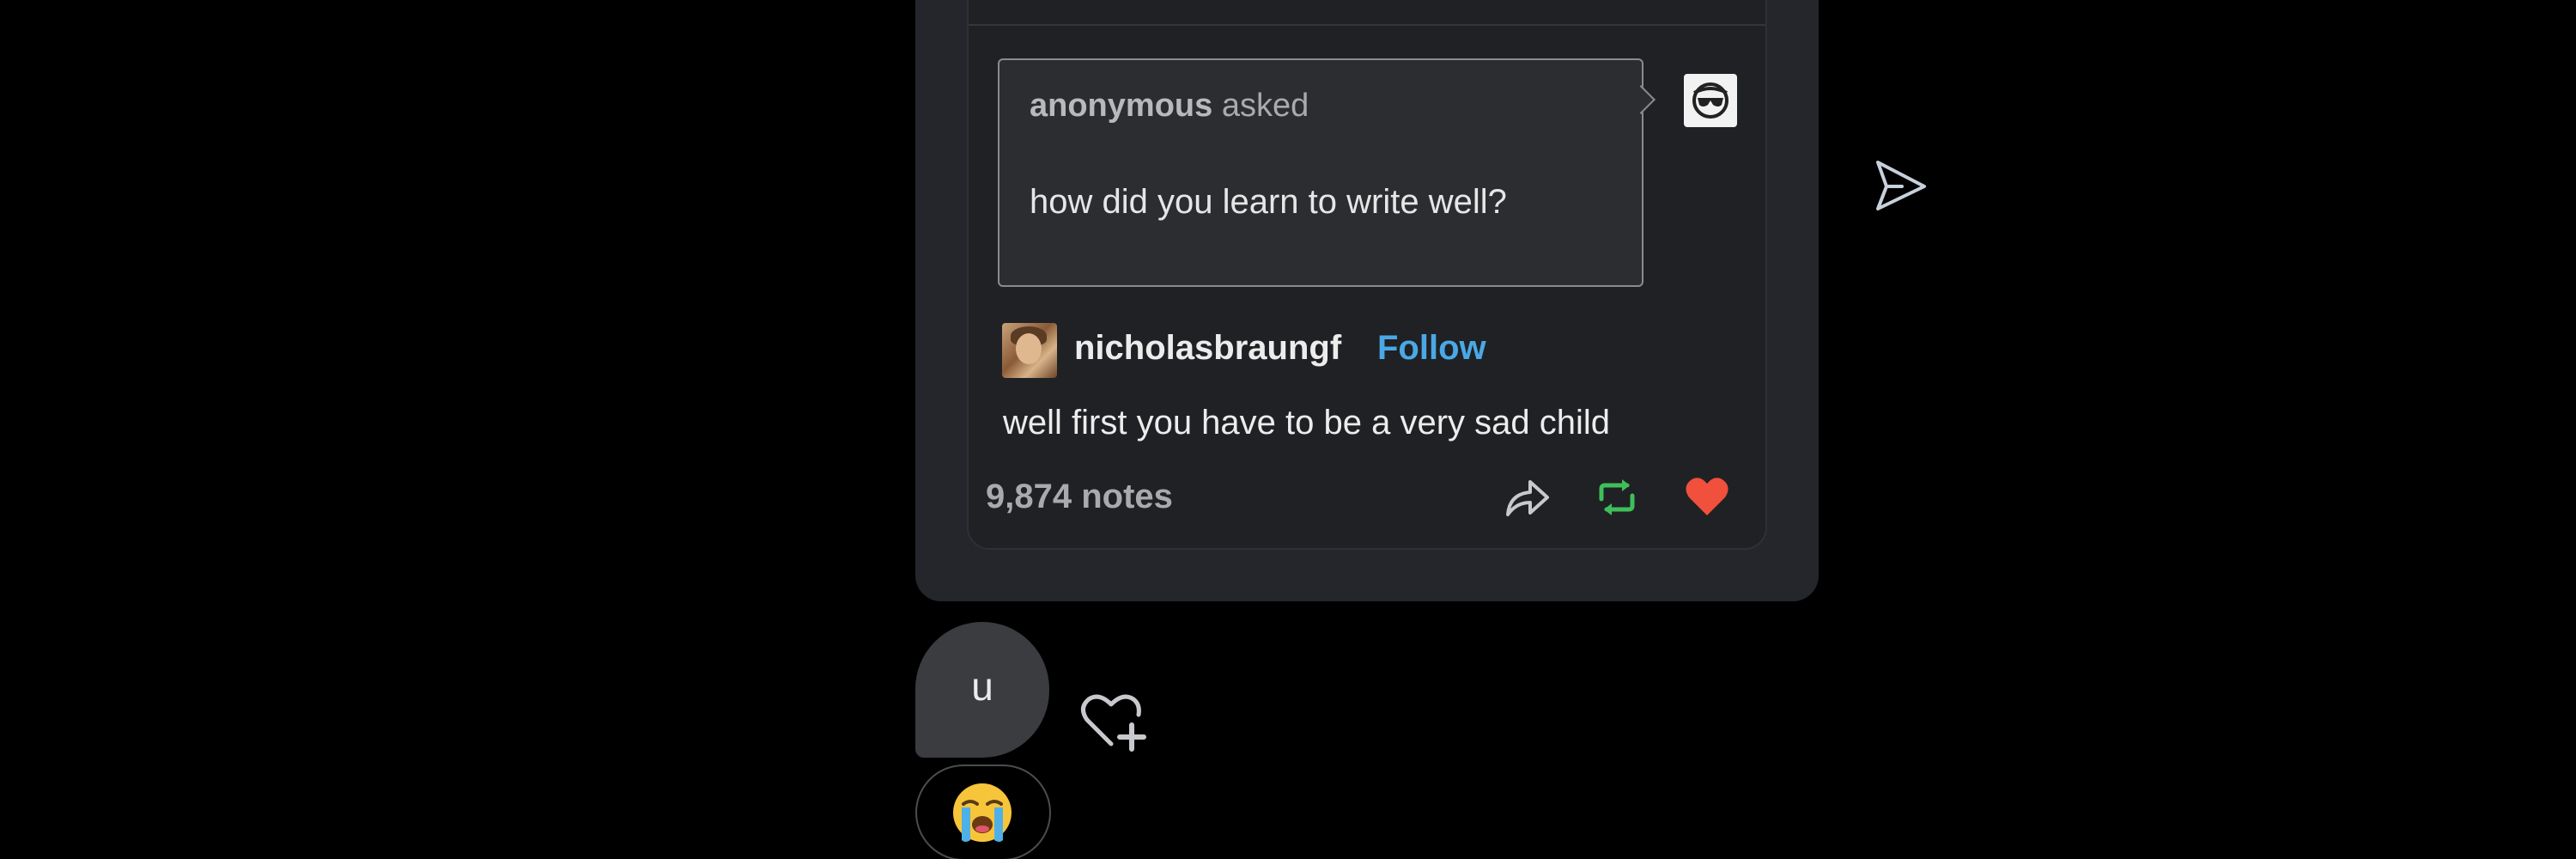  I want to click on ask-header: anonymous asked, so click(1169, 107).